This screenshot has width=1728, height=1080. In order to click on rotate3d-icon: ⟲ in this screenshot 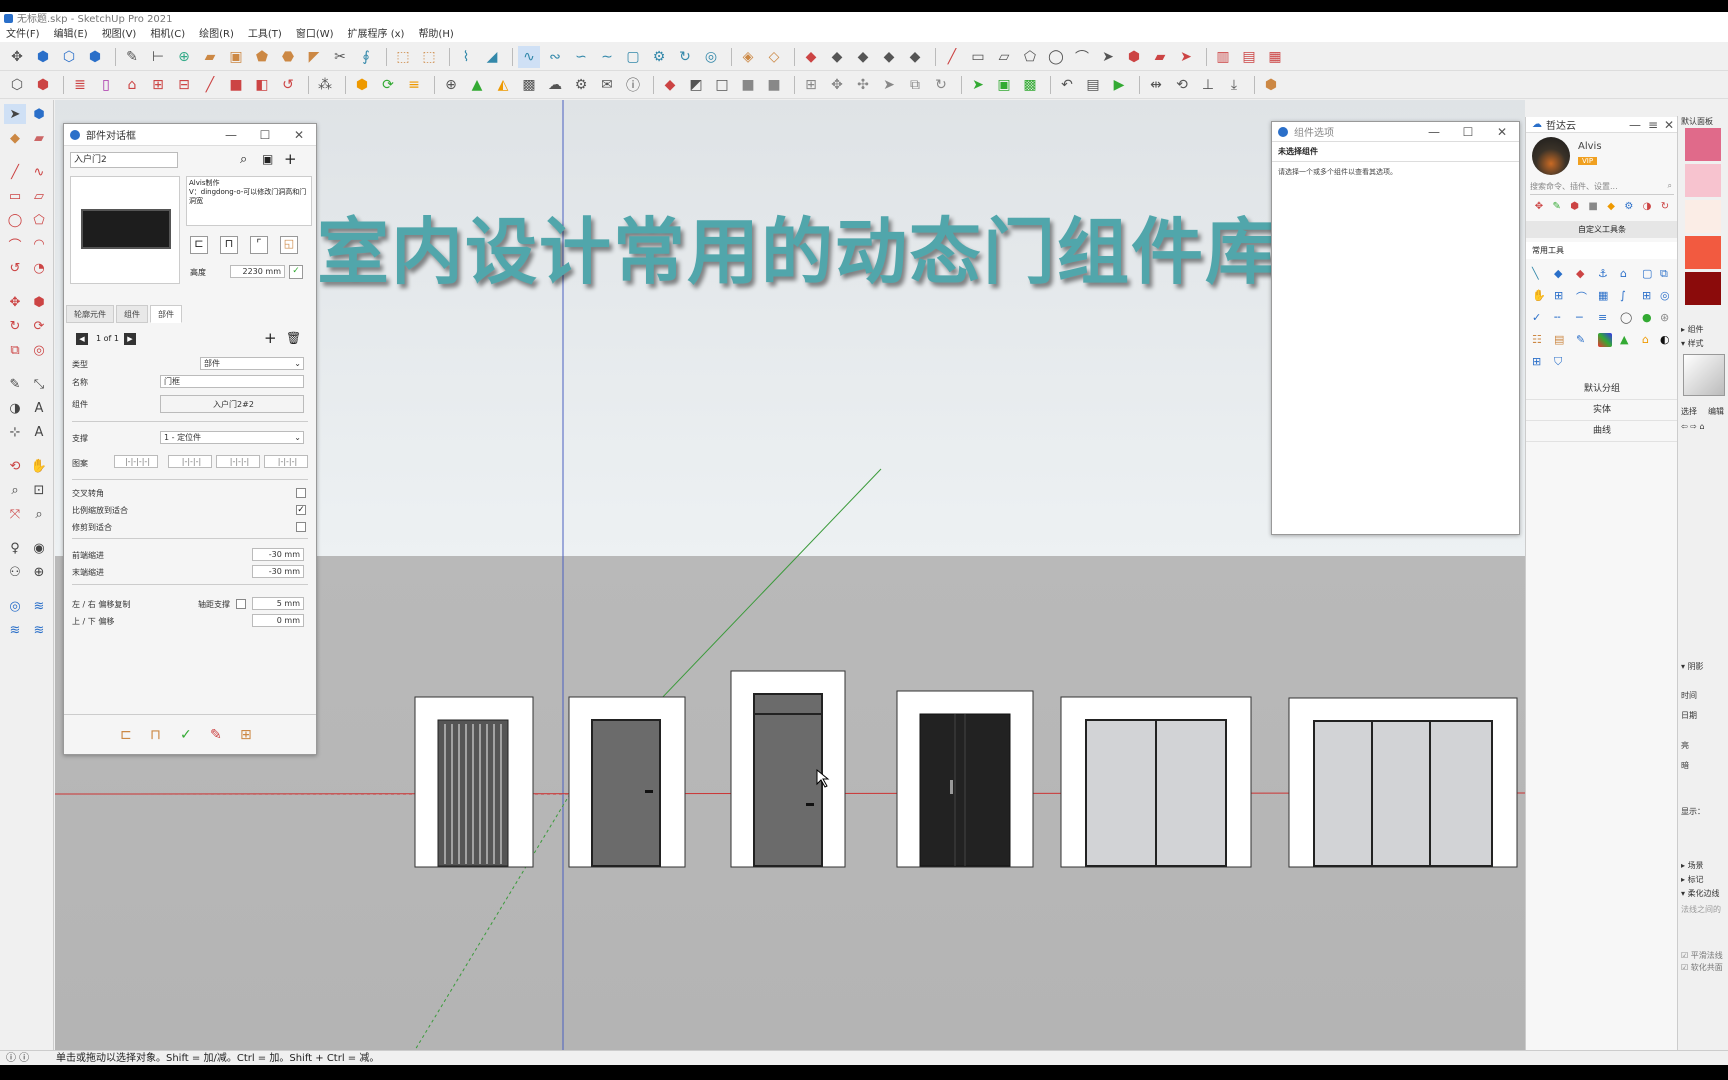, I will do `click(1182, 85)`.